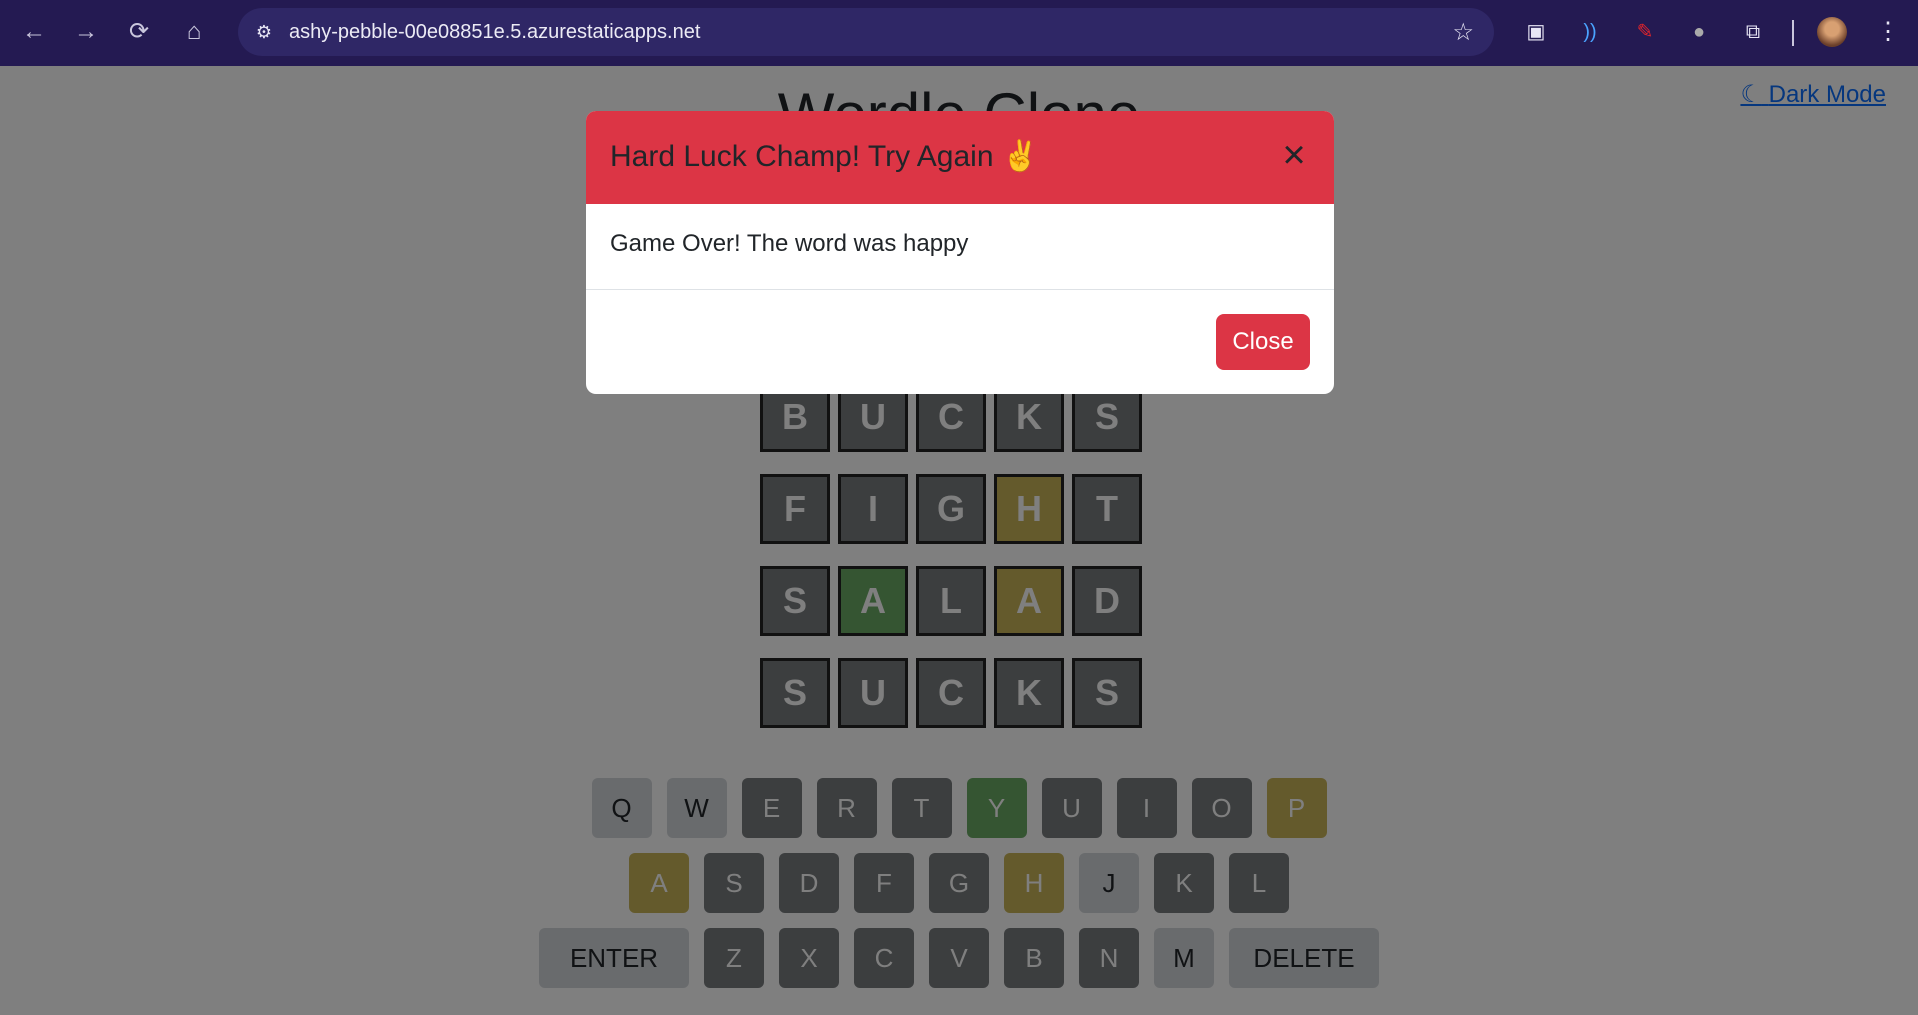 The height and width of the screenshot is (1015, 1918). Describe the element at coordinates (1888, 32) in the screenshot. I see `menu-kebab-icon: ⋮` at that location.